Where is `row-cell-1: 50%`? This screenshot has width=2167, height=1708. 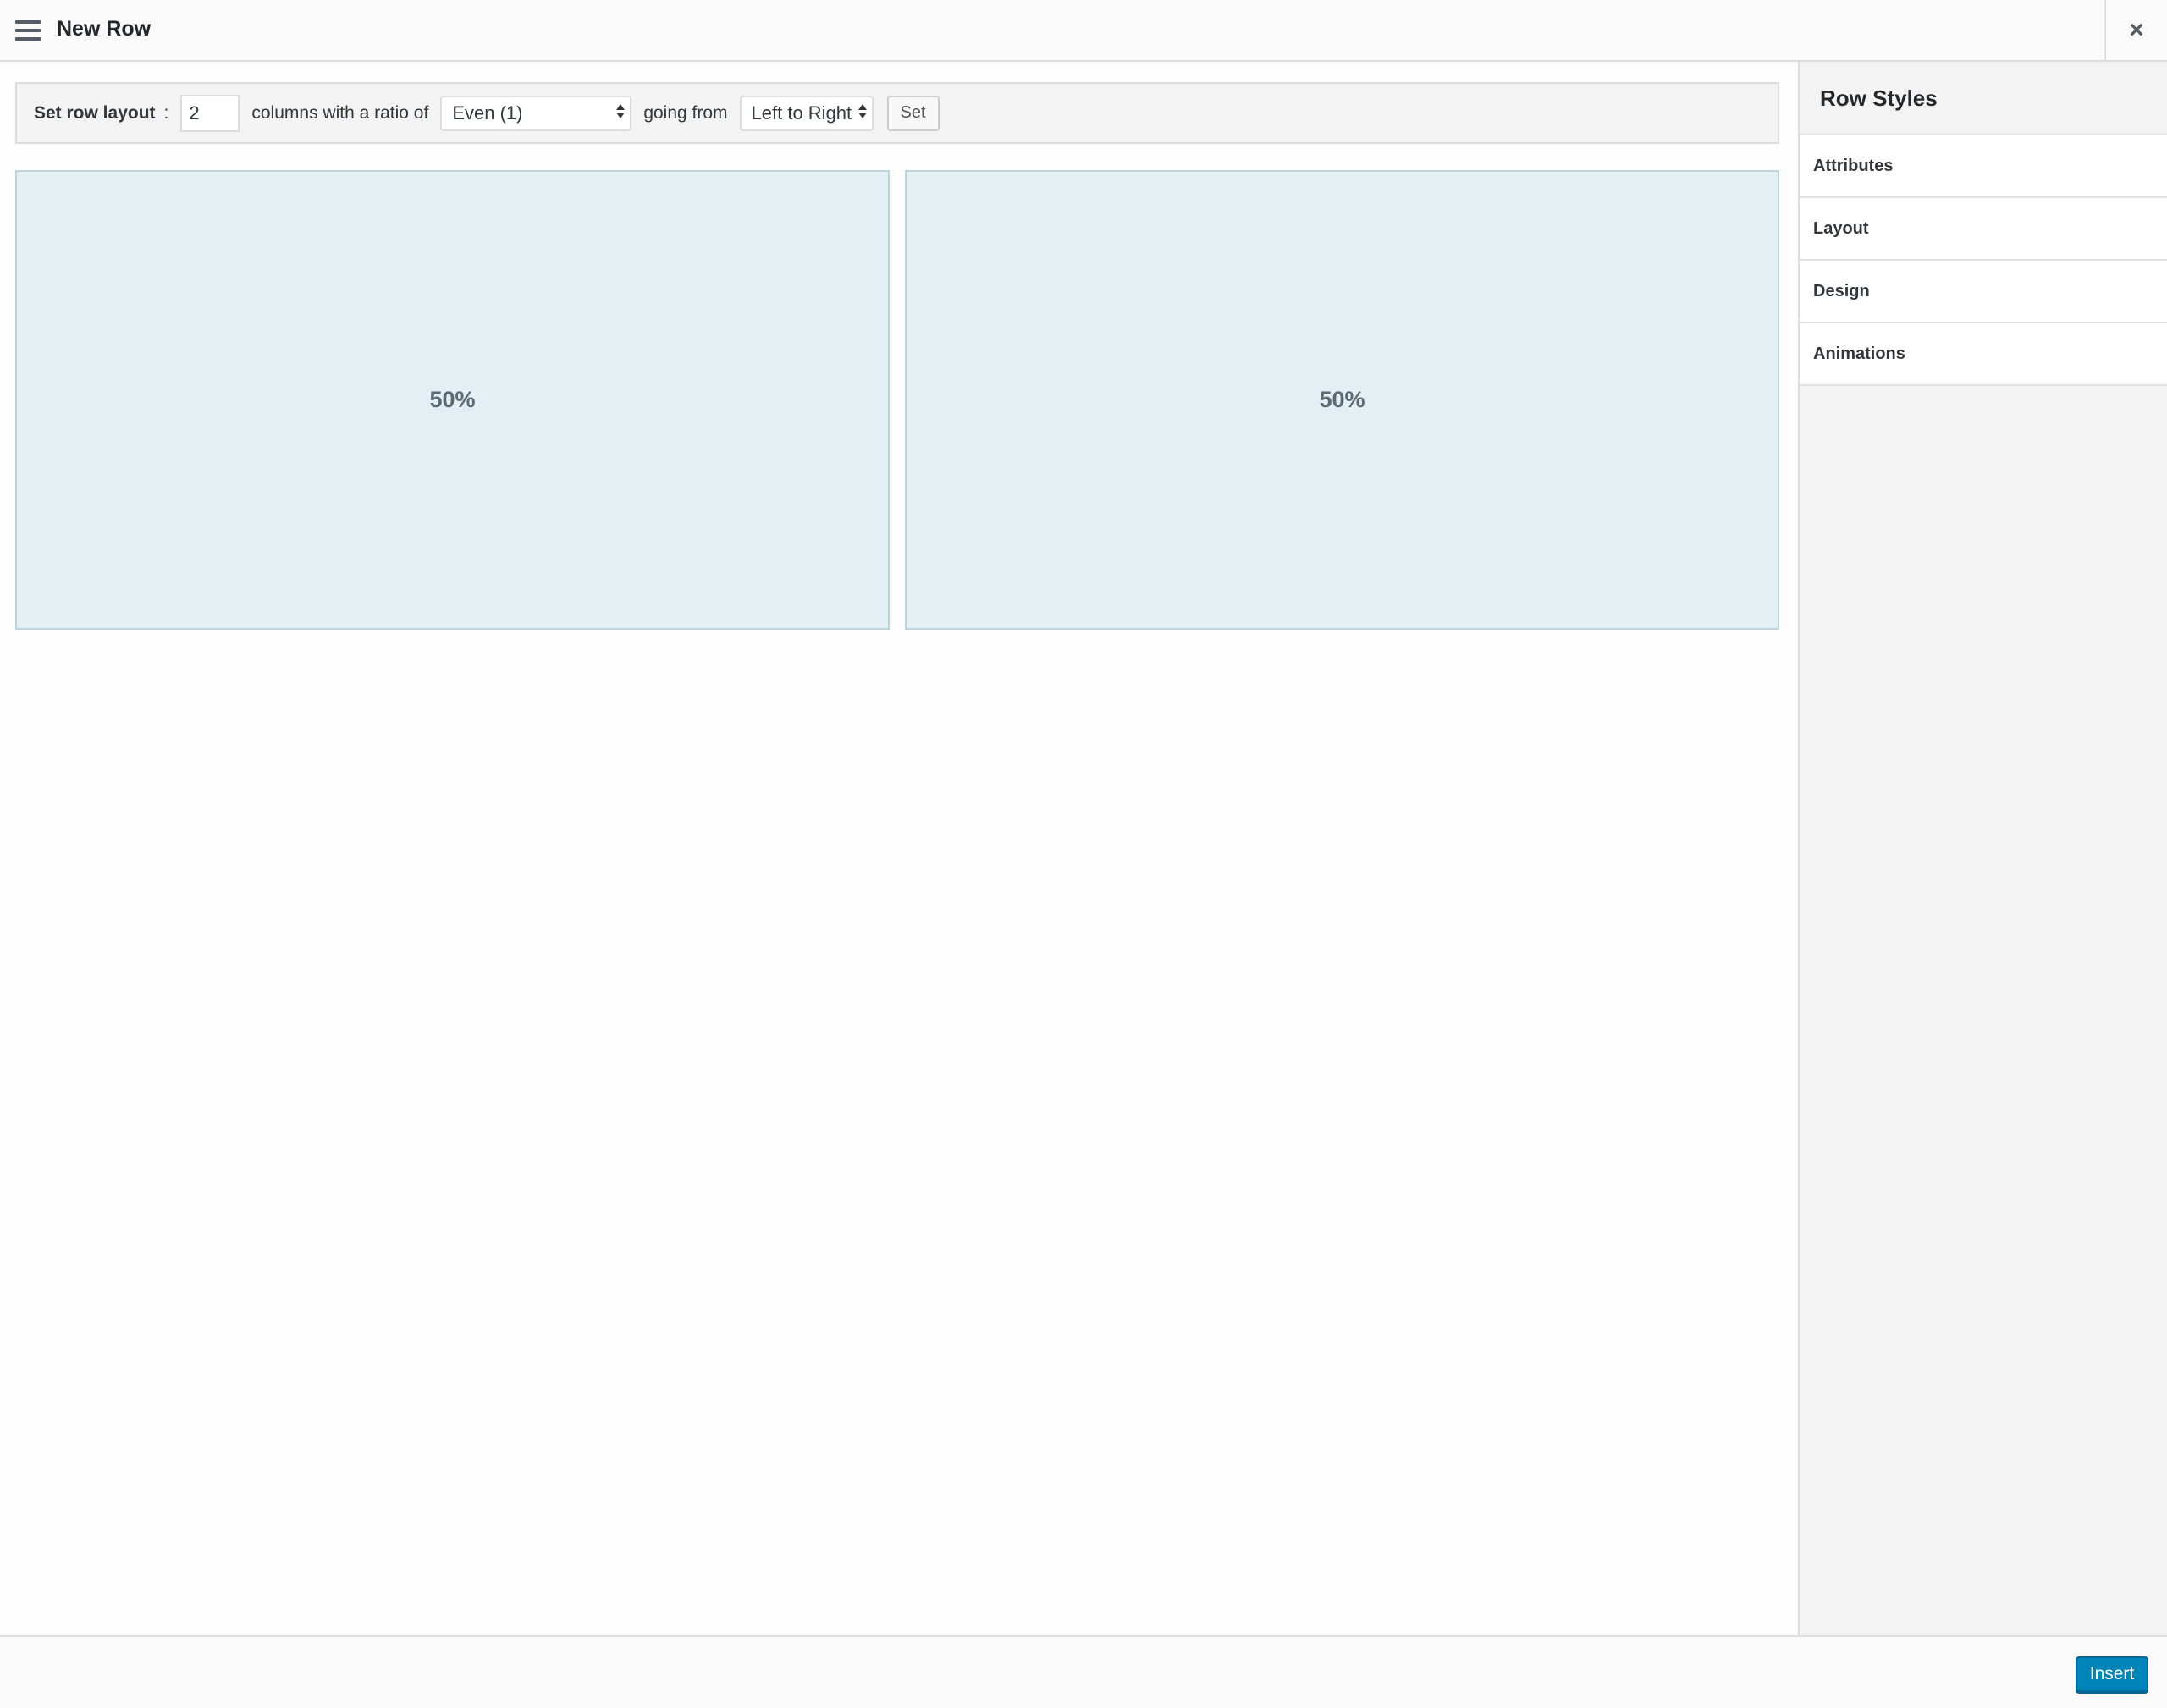 row-cell-1: 50% is located at coordinates (452, 400).